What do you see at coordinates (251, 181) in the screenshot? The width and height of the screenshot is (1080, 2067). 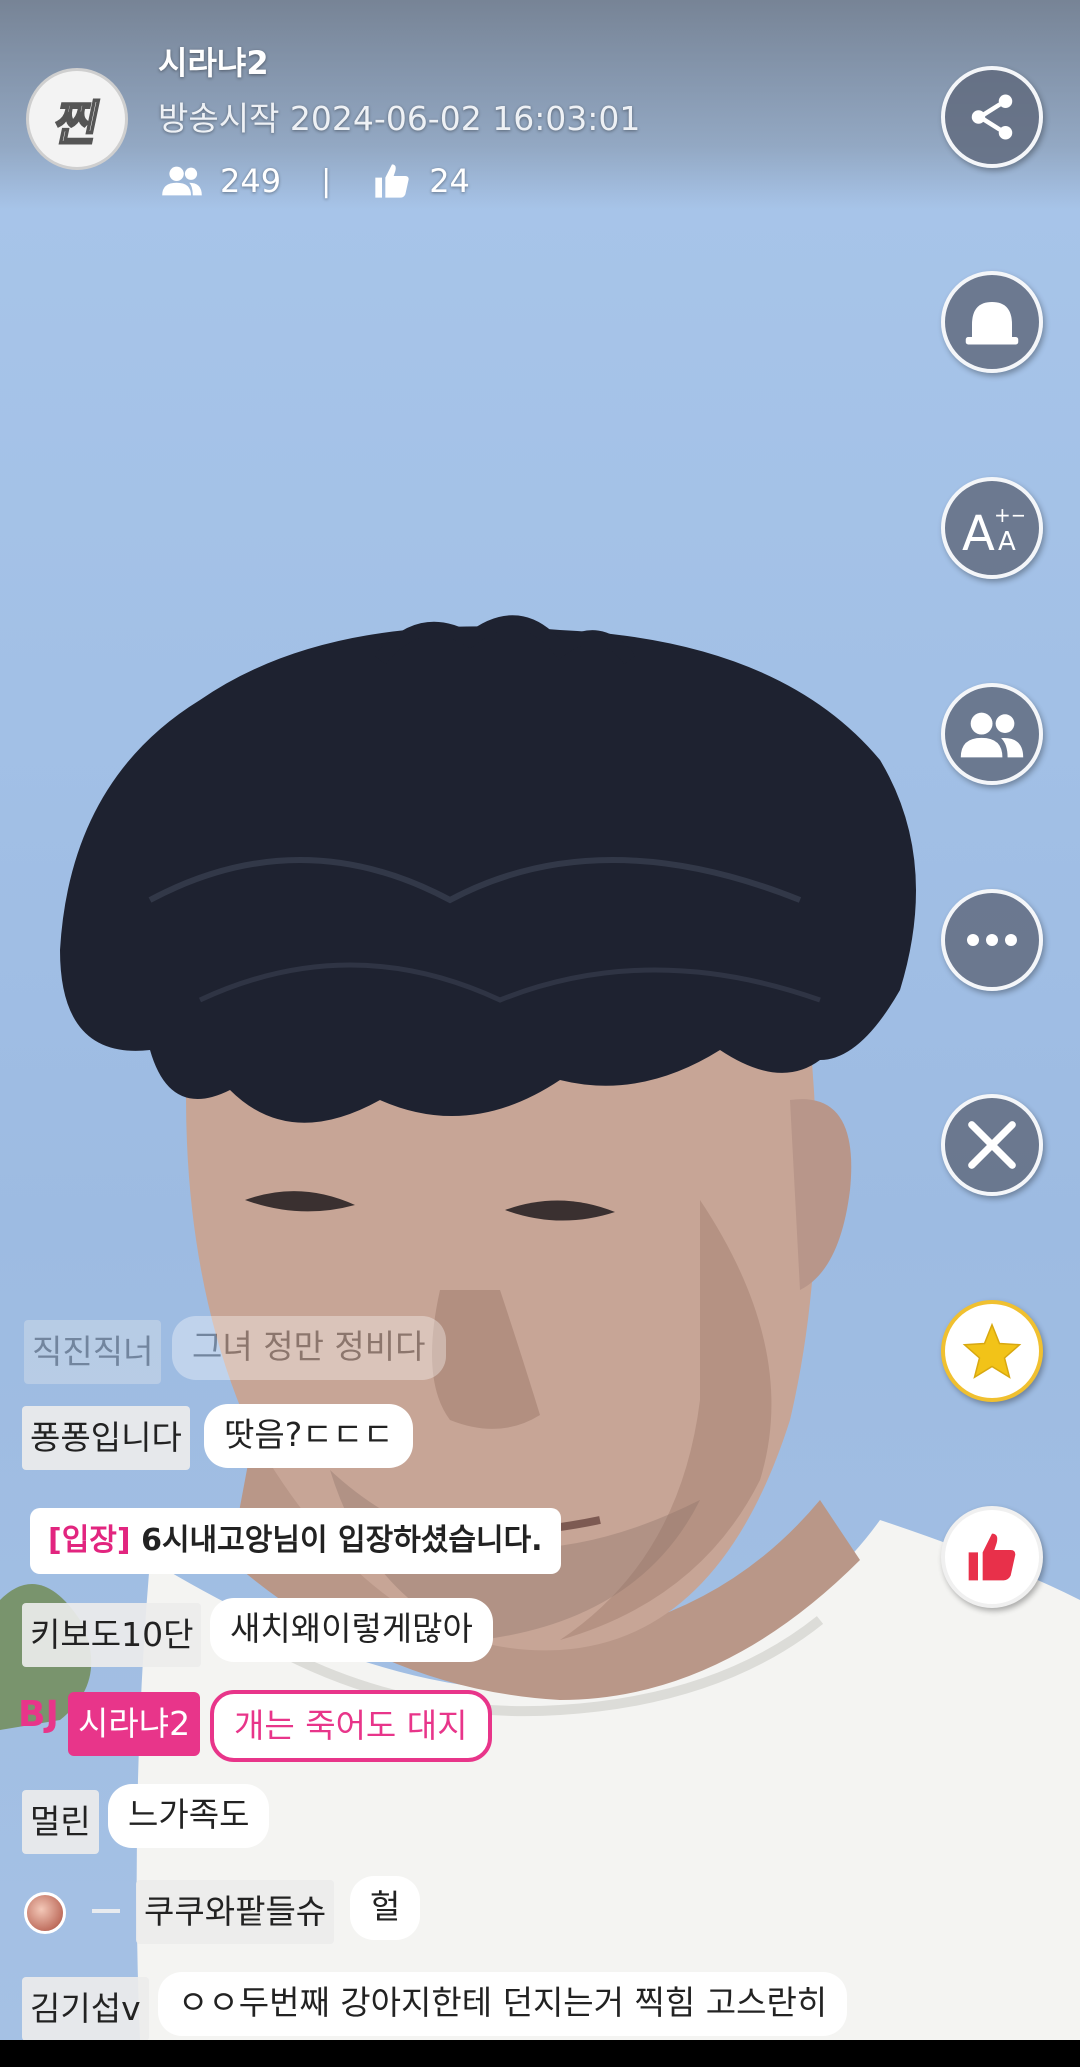 I see `viewer-count: 249` at bounding box center [251, 181].